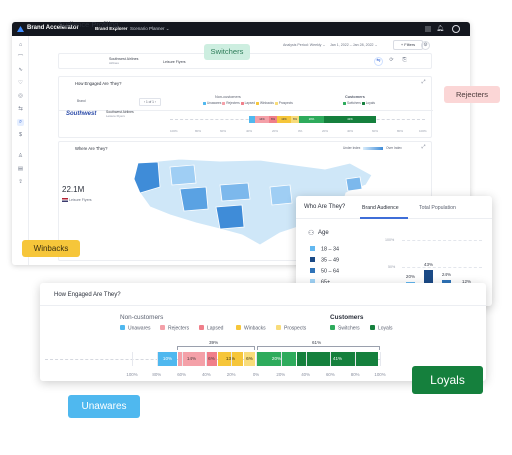  Describe the element at coordinates (223, 131) in the screenshot. I see `mini-axis-tick: 60%` at that location.